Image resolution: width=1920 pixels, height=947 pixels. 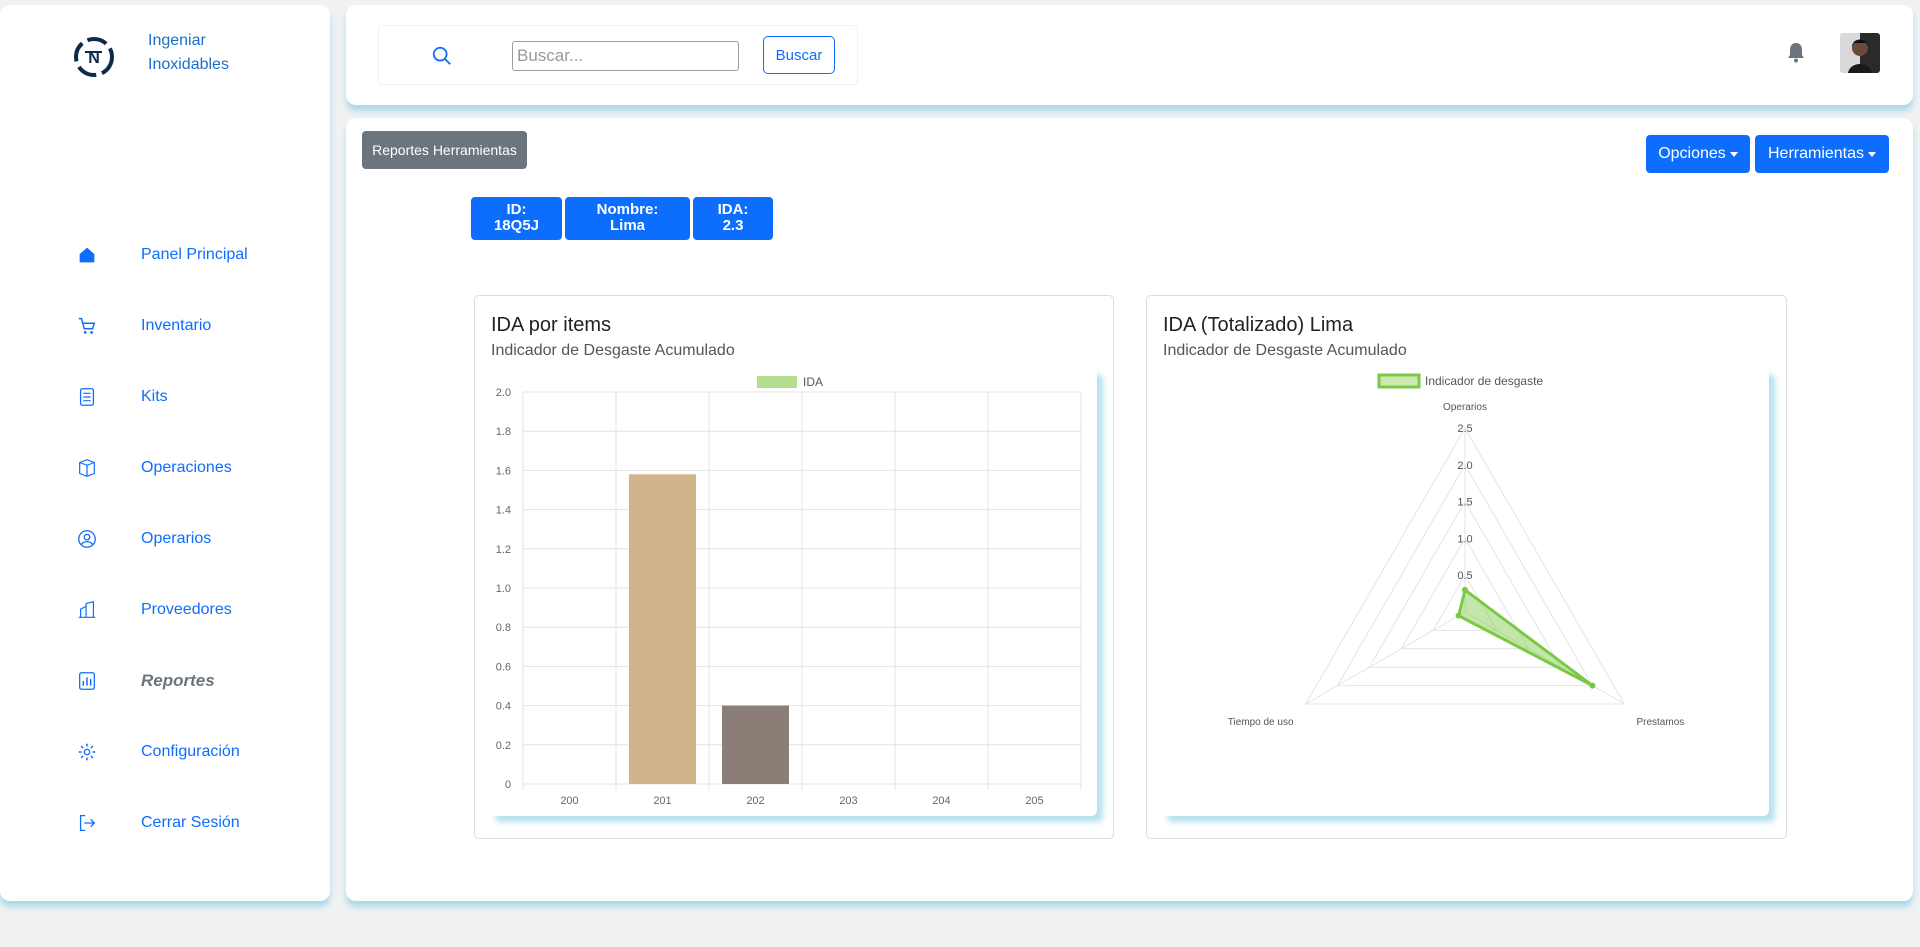 I want to click on avatar-image, so click(x=1860, y=53).